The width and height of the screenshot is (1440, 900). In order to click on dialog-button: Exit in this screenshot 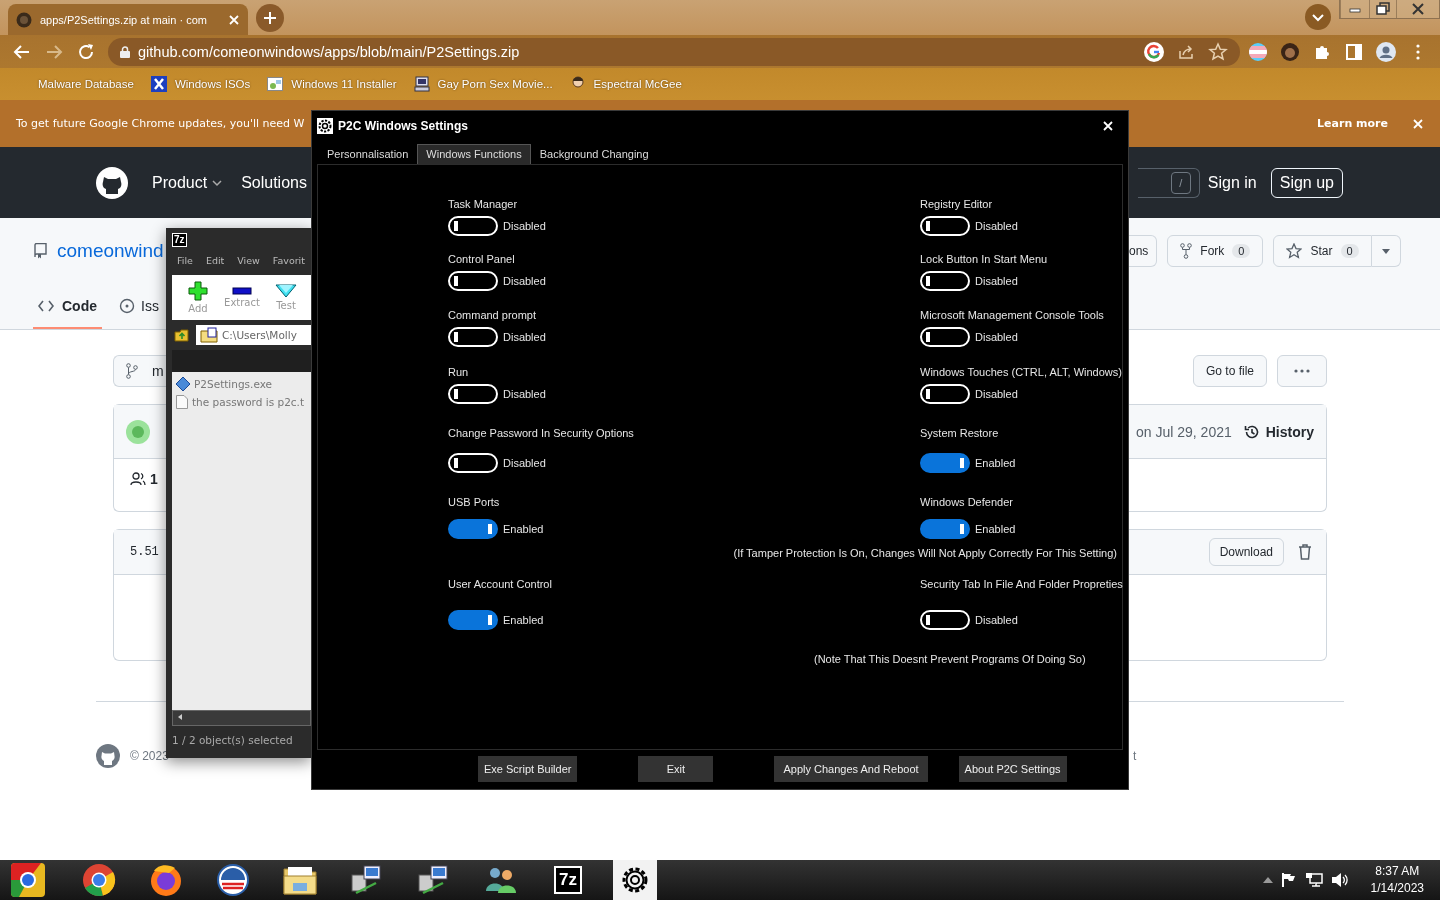, I will do `click(676, 769)`.